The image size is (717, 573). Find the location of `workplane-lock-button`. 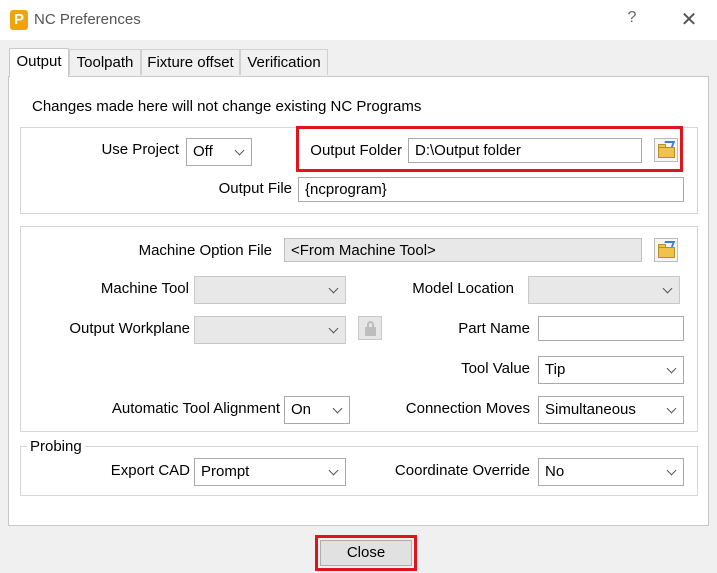

workplane-lock-button is located at coordinates (370, 328).